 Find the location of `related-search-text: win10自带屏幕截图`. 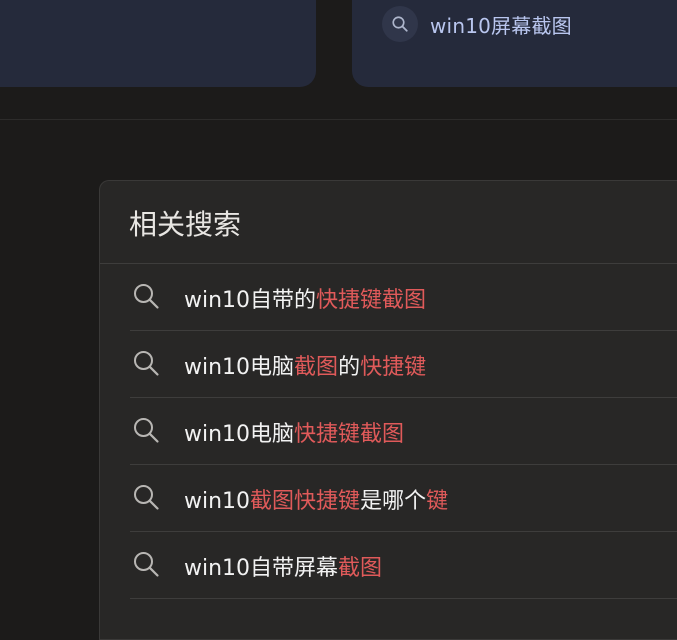

related-search-text: win10自带屏幕截图 is located at coordinates (283, 566).